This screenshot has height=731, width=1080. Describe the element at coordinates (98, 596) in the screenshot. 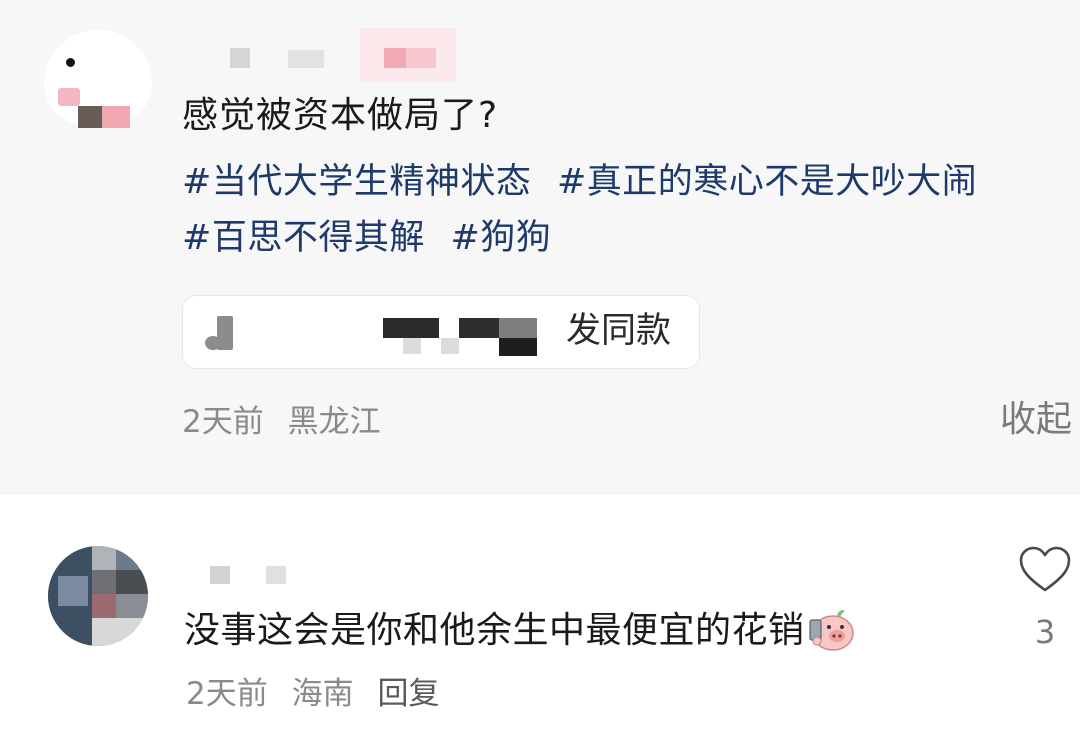

I see `avatar-image` at that location.